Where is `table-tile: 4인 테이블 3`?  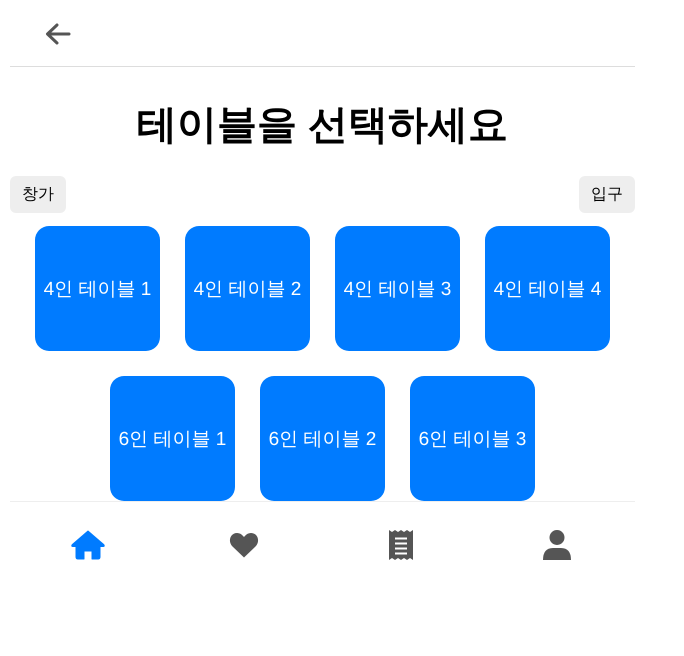
table-tile: 4인 테이블 3 is located at coordinates (397, 288).